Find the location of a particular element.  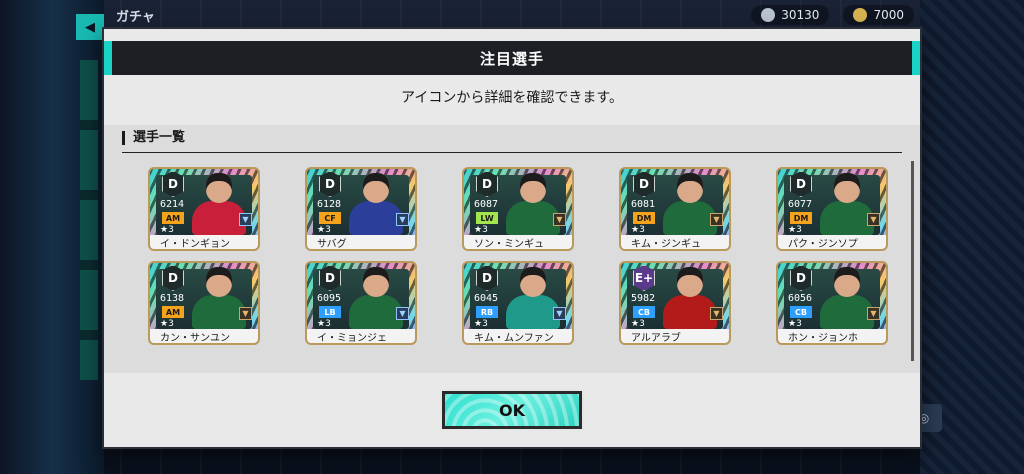

player-card: D 6128 CF ★3 ▼ サバグ is located at coordinates (361, 209).